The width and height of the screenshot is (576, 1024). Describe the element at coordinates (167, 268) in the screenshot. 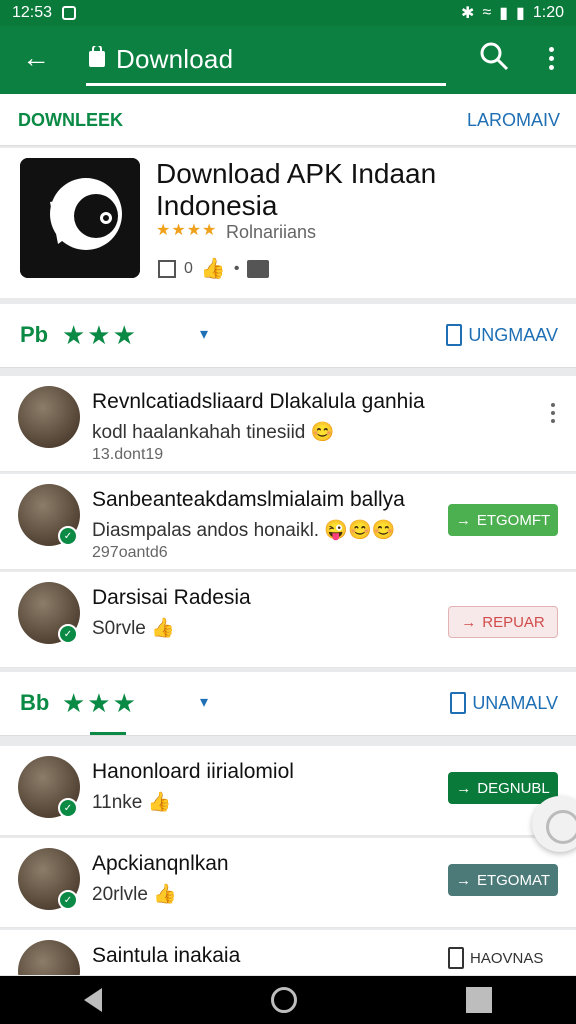

I see `checkbox-icon` at that location.